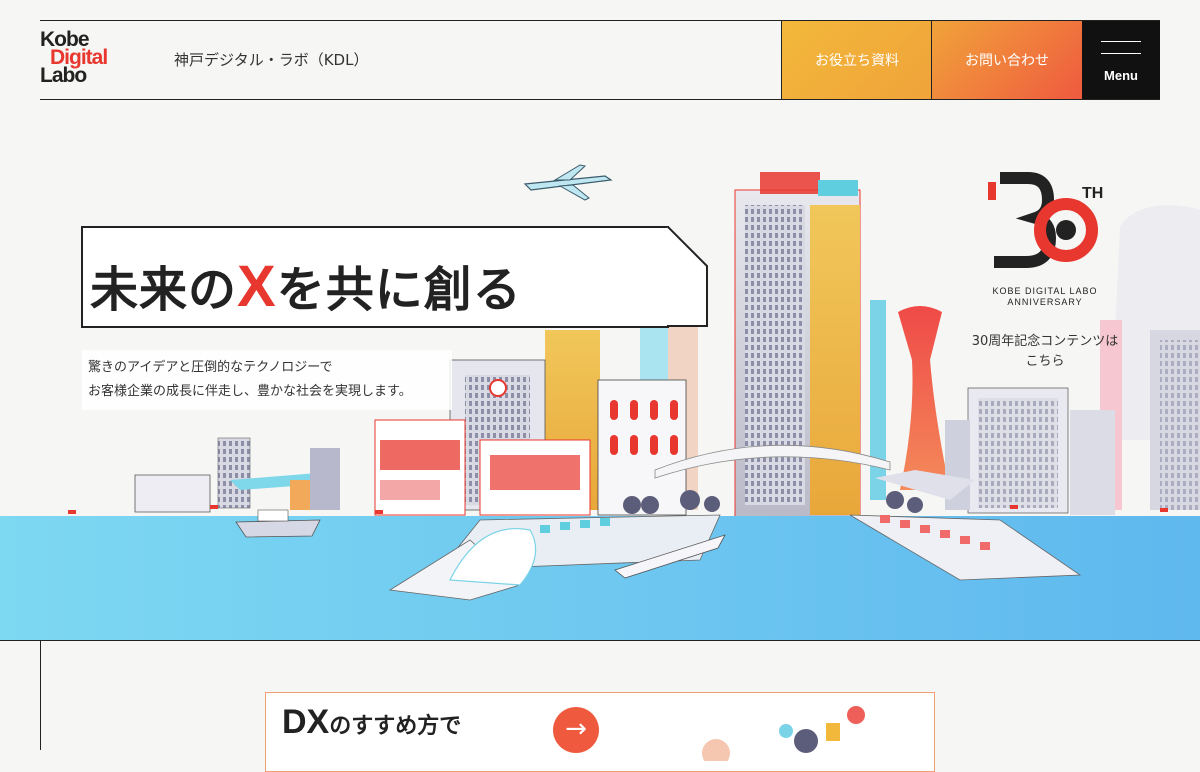  I want to click on anniversary-logo: TH, so click(1045, 229).